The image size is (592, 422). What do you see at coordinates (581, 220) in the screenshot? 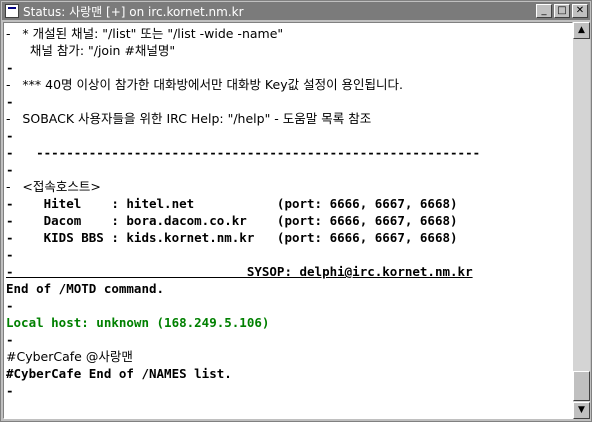
I see `vertical-scrollbar: ▲ ▼` at bounding box center [581, 220].